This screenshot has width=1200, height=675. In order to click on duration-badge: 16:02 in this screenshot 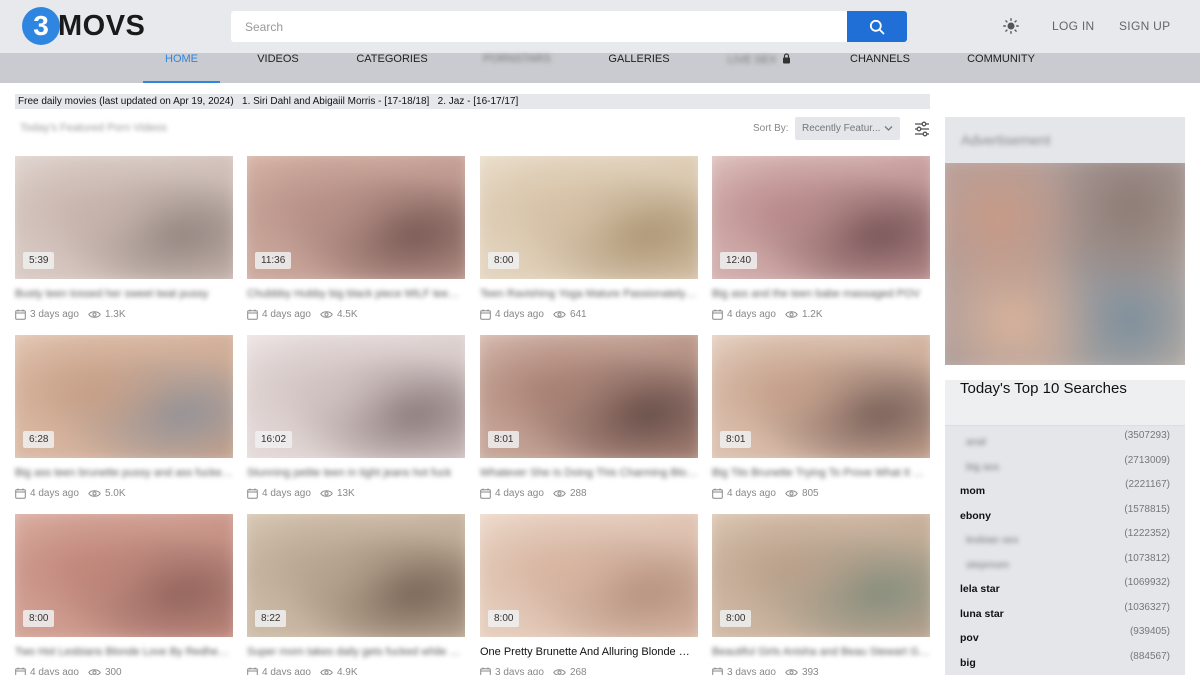, I will do `click(274, 439)`.